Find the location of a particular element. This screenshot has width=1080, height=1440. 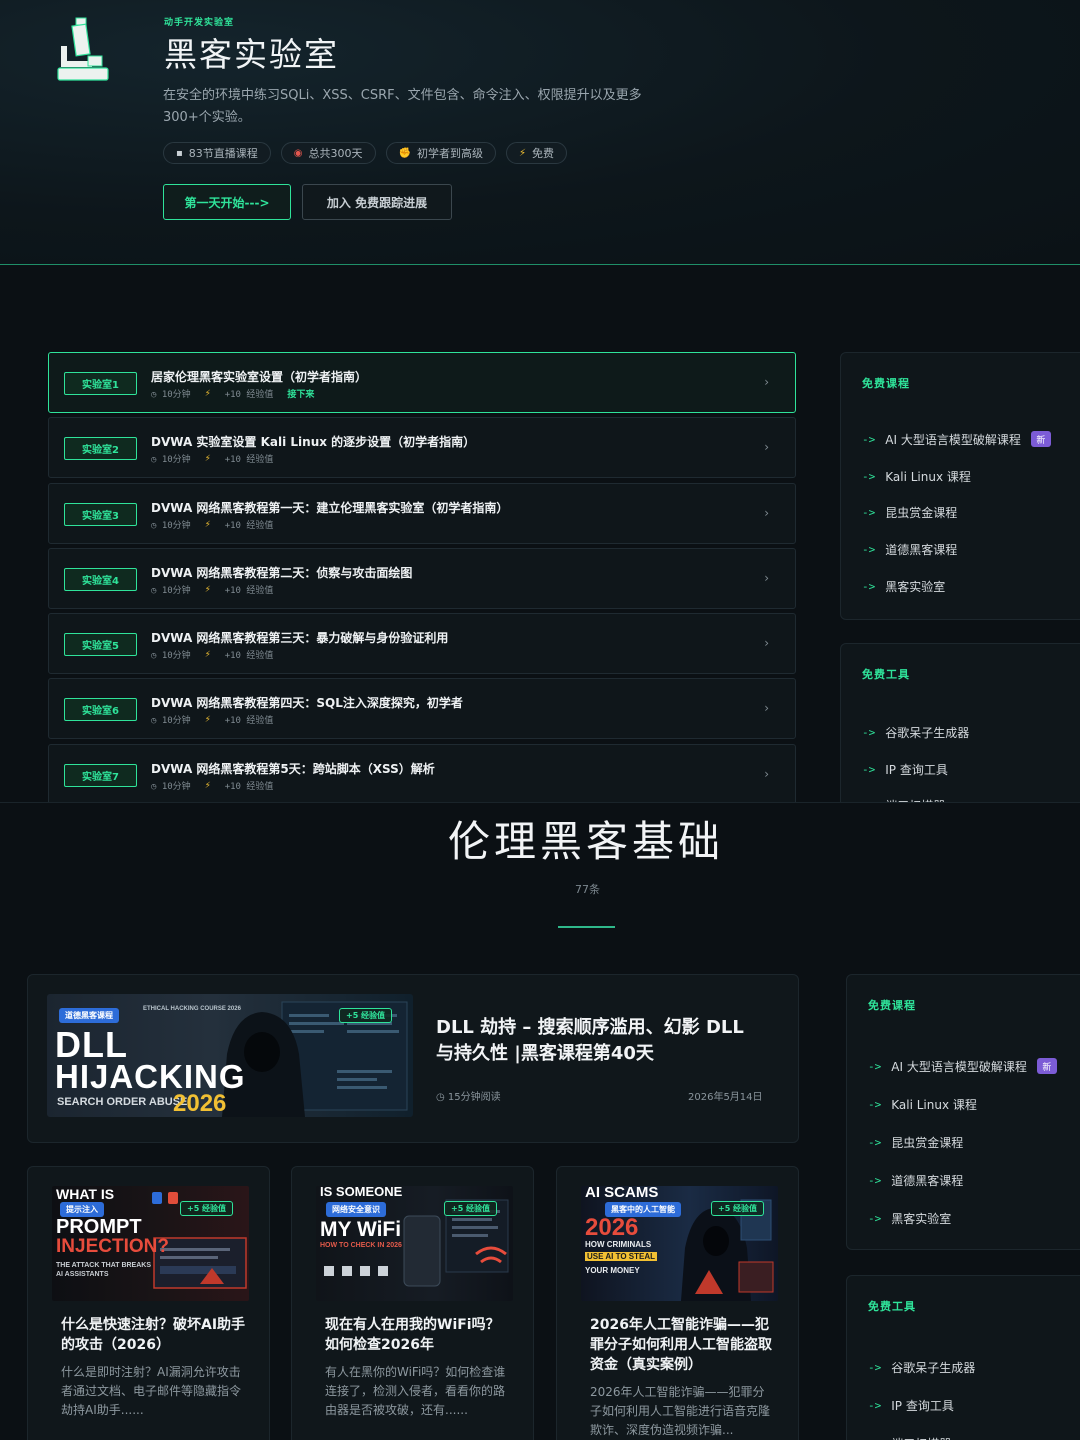

lab-title: DVWA 网络黑客教程第一天：建立伦理黑客实验室（初学者指南） is located at coordinates (329, 507).